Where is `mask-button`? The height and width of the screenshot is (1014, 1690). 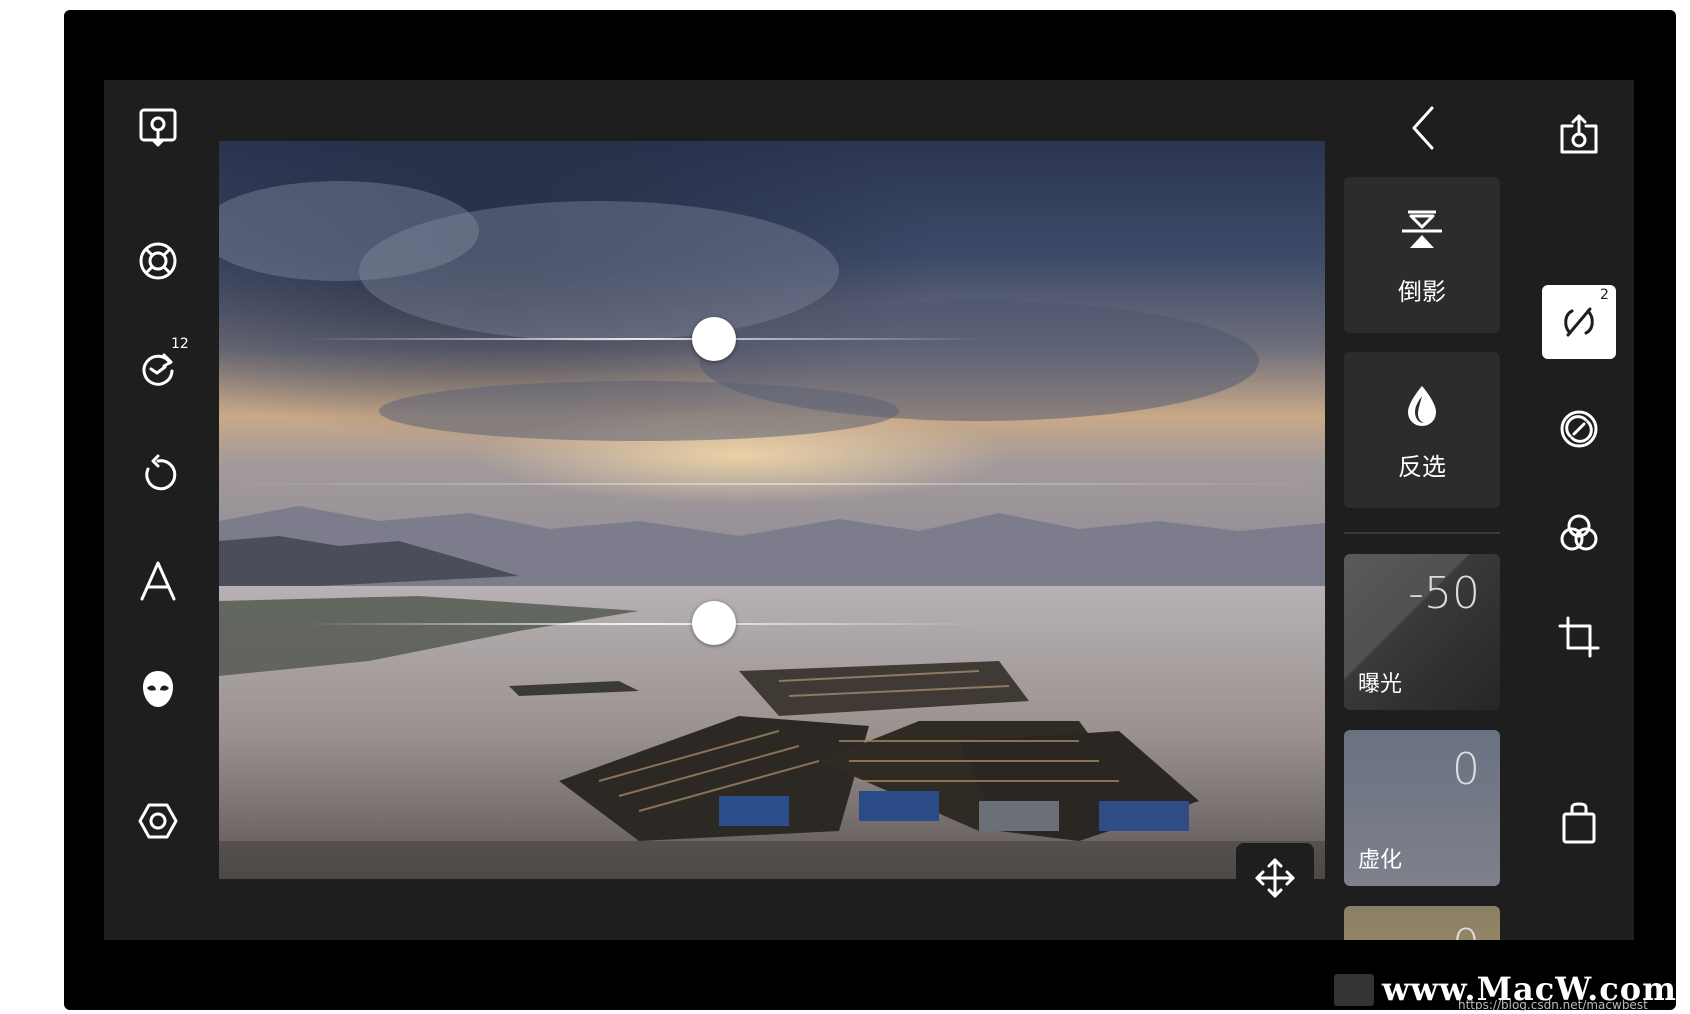
mask-button is located at coordinates (158, 689).